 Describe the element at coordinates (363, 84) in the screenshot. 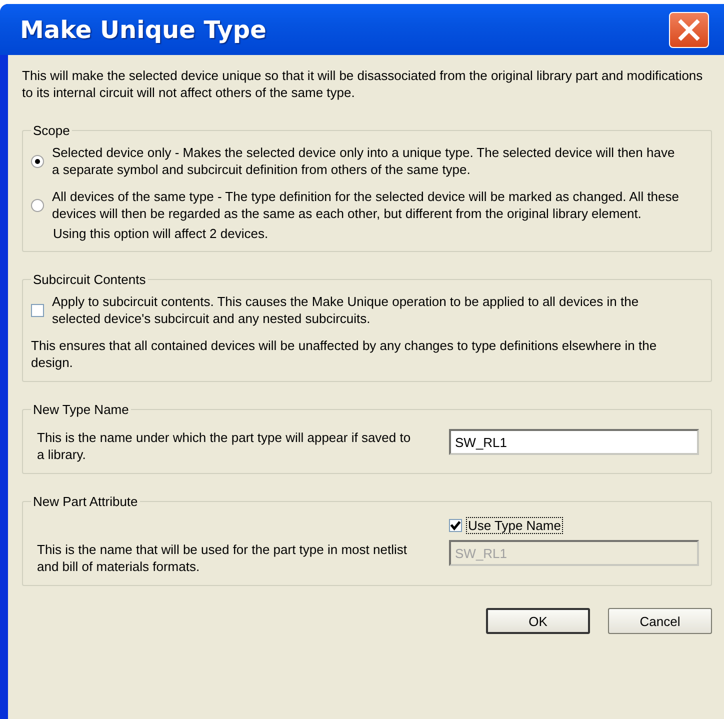

I see `intro-text: This will make the selected device unique so that it will be disassociated from the original library part and modifications to its internal circuit will not affect others of the same type.` at that location.